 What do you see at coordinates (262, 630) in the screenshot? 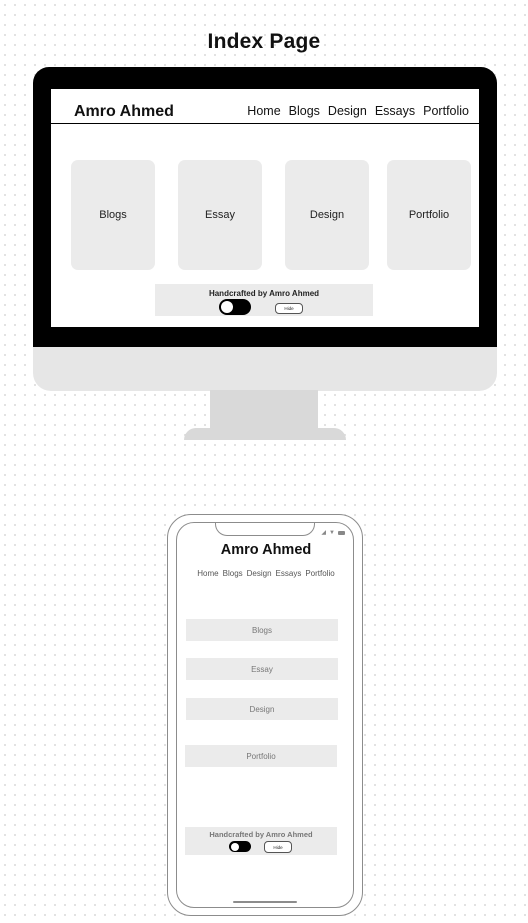
I see `mobile-item-blogs: Blogs` at bounding box center [262, 630].